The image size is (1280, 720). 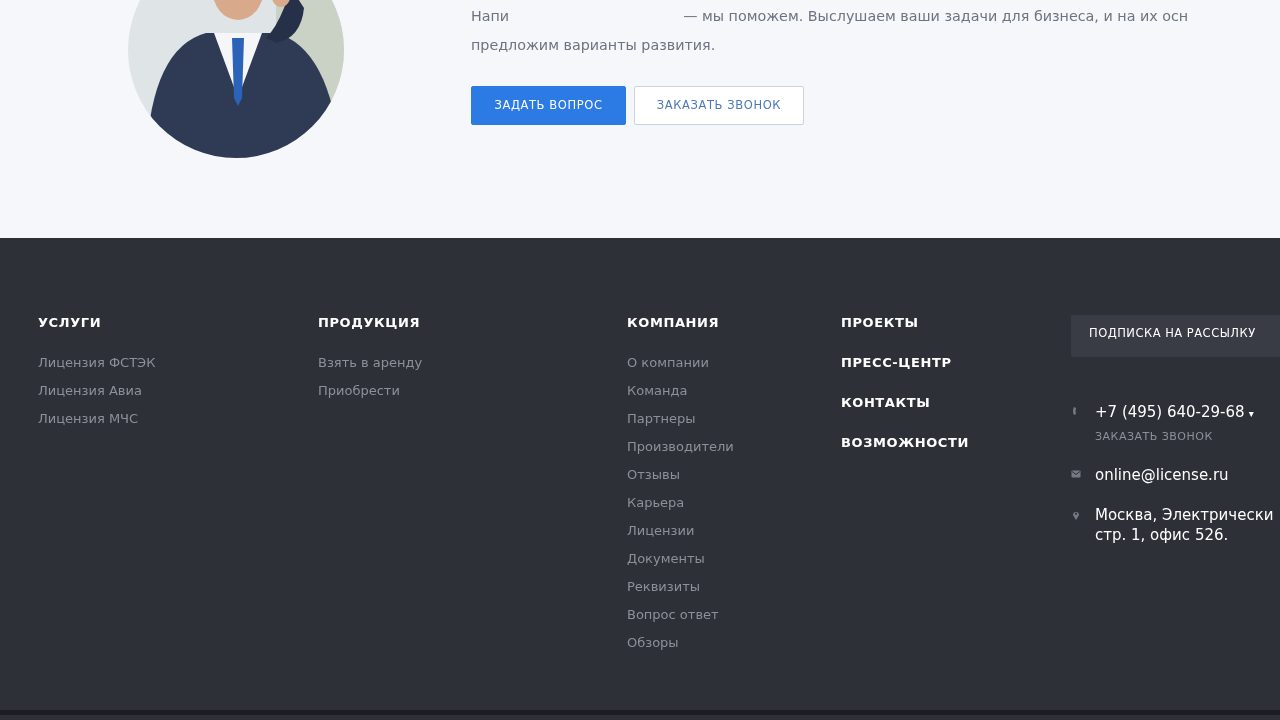 I want to click on caret-icon: ▾, so click(x=1251, y=413).